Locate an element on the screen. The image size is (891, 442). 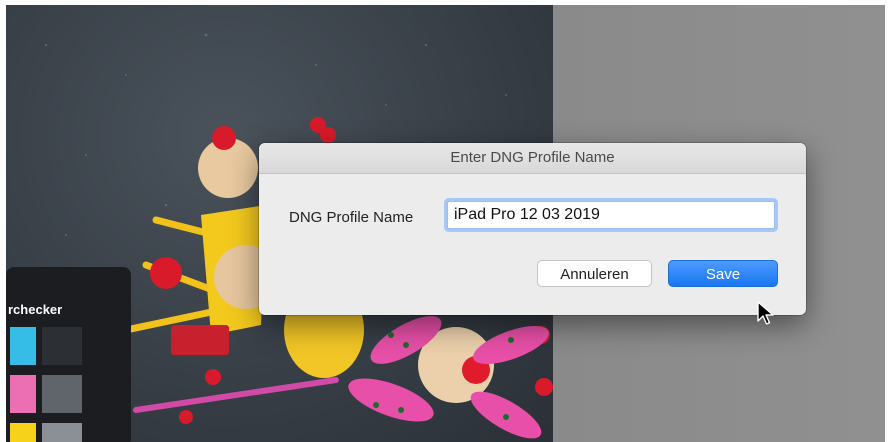
profile-name-row: DNG Profile Name is located at coordinates (532, 218).